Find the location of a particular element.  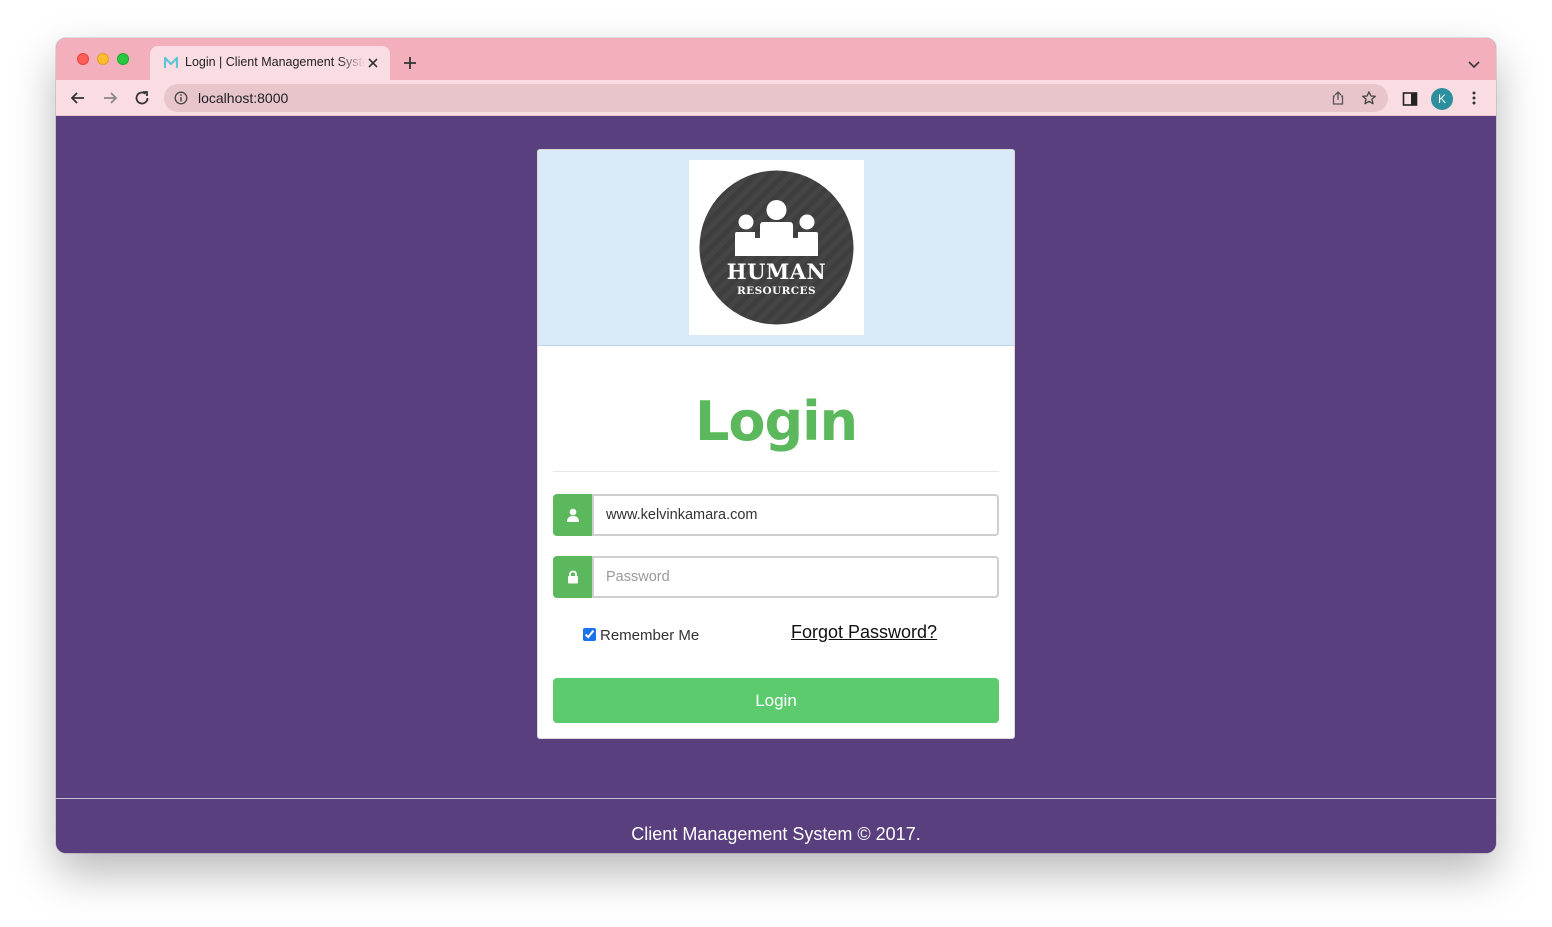

logo-subtitle: RESOURCES is located at coordinates (776, 291).